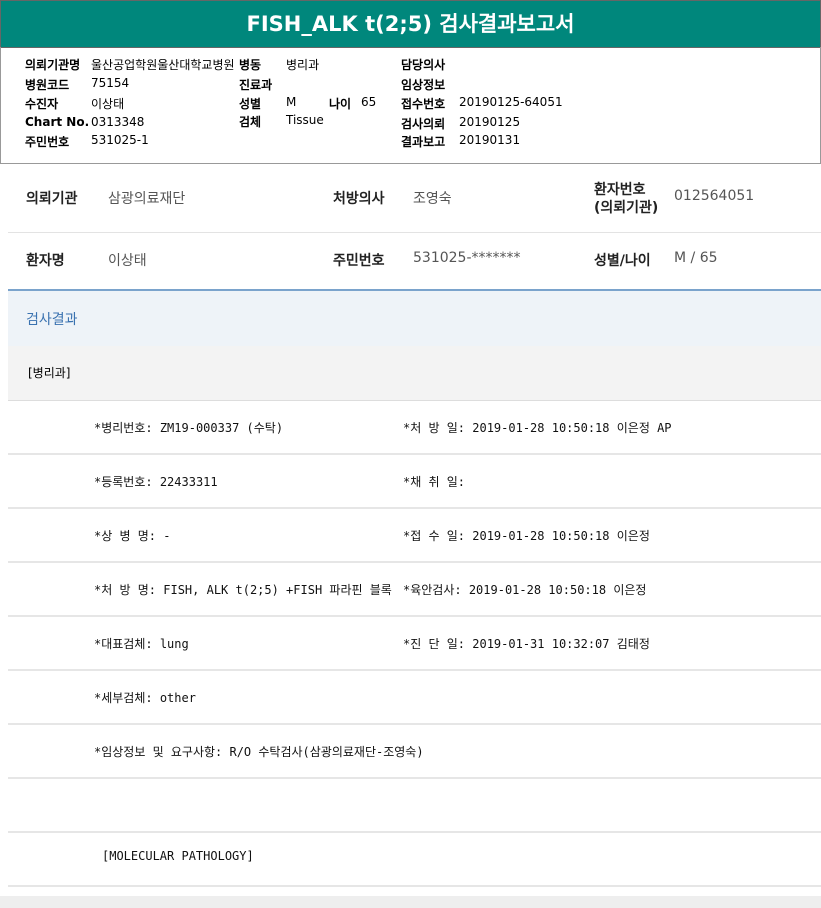  Describe the element at coordinates (120, 140) in the screenshot. I see `value: 531025-1` at that location.